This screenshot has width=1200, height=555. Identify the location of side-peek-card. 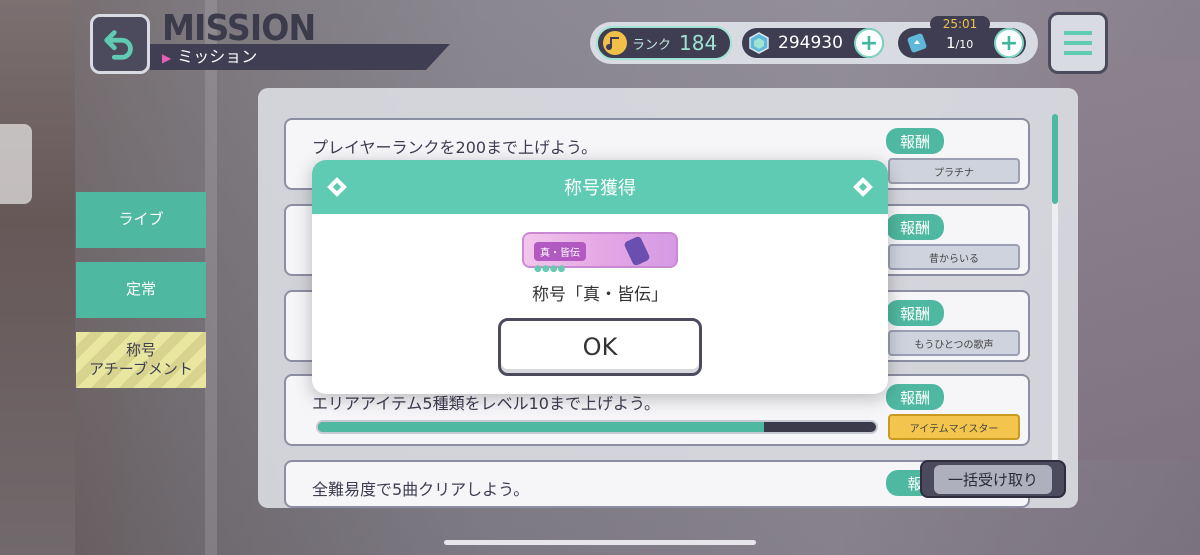
(16, 164).